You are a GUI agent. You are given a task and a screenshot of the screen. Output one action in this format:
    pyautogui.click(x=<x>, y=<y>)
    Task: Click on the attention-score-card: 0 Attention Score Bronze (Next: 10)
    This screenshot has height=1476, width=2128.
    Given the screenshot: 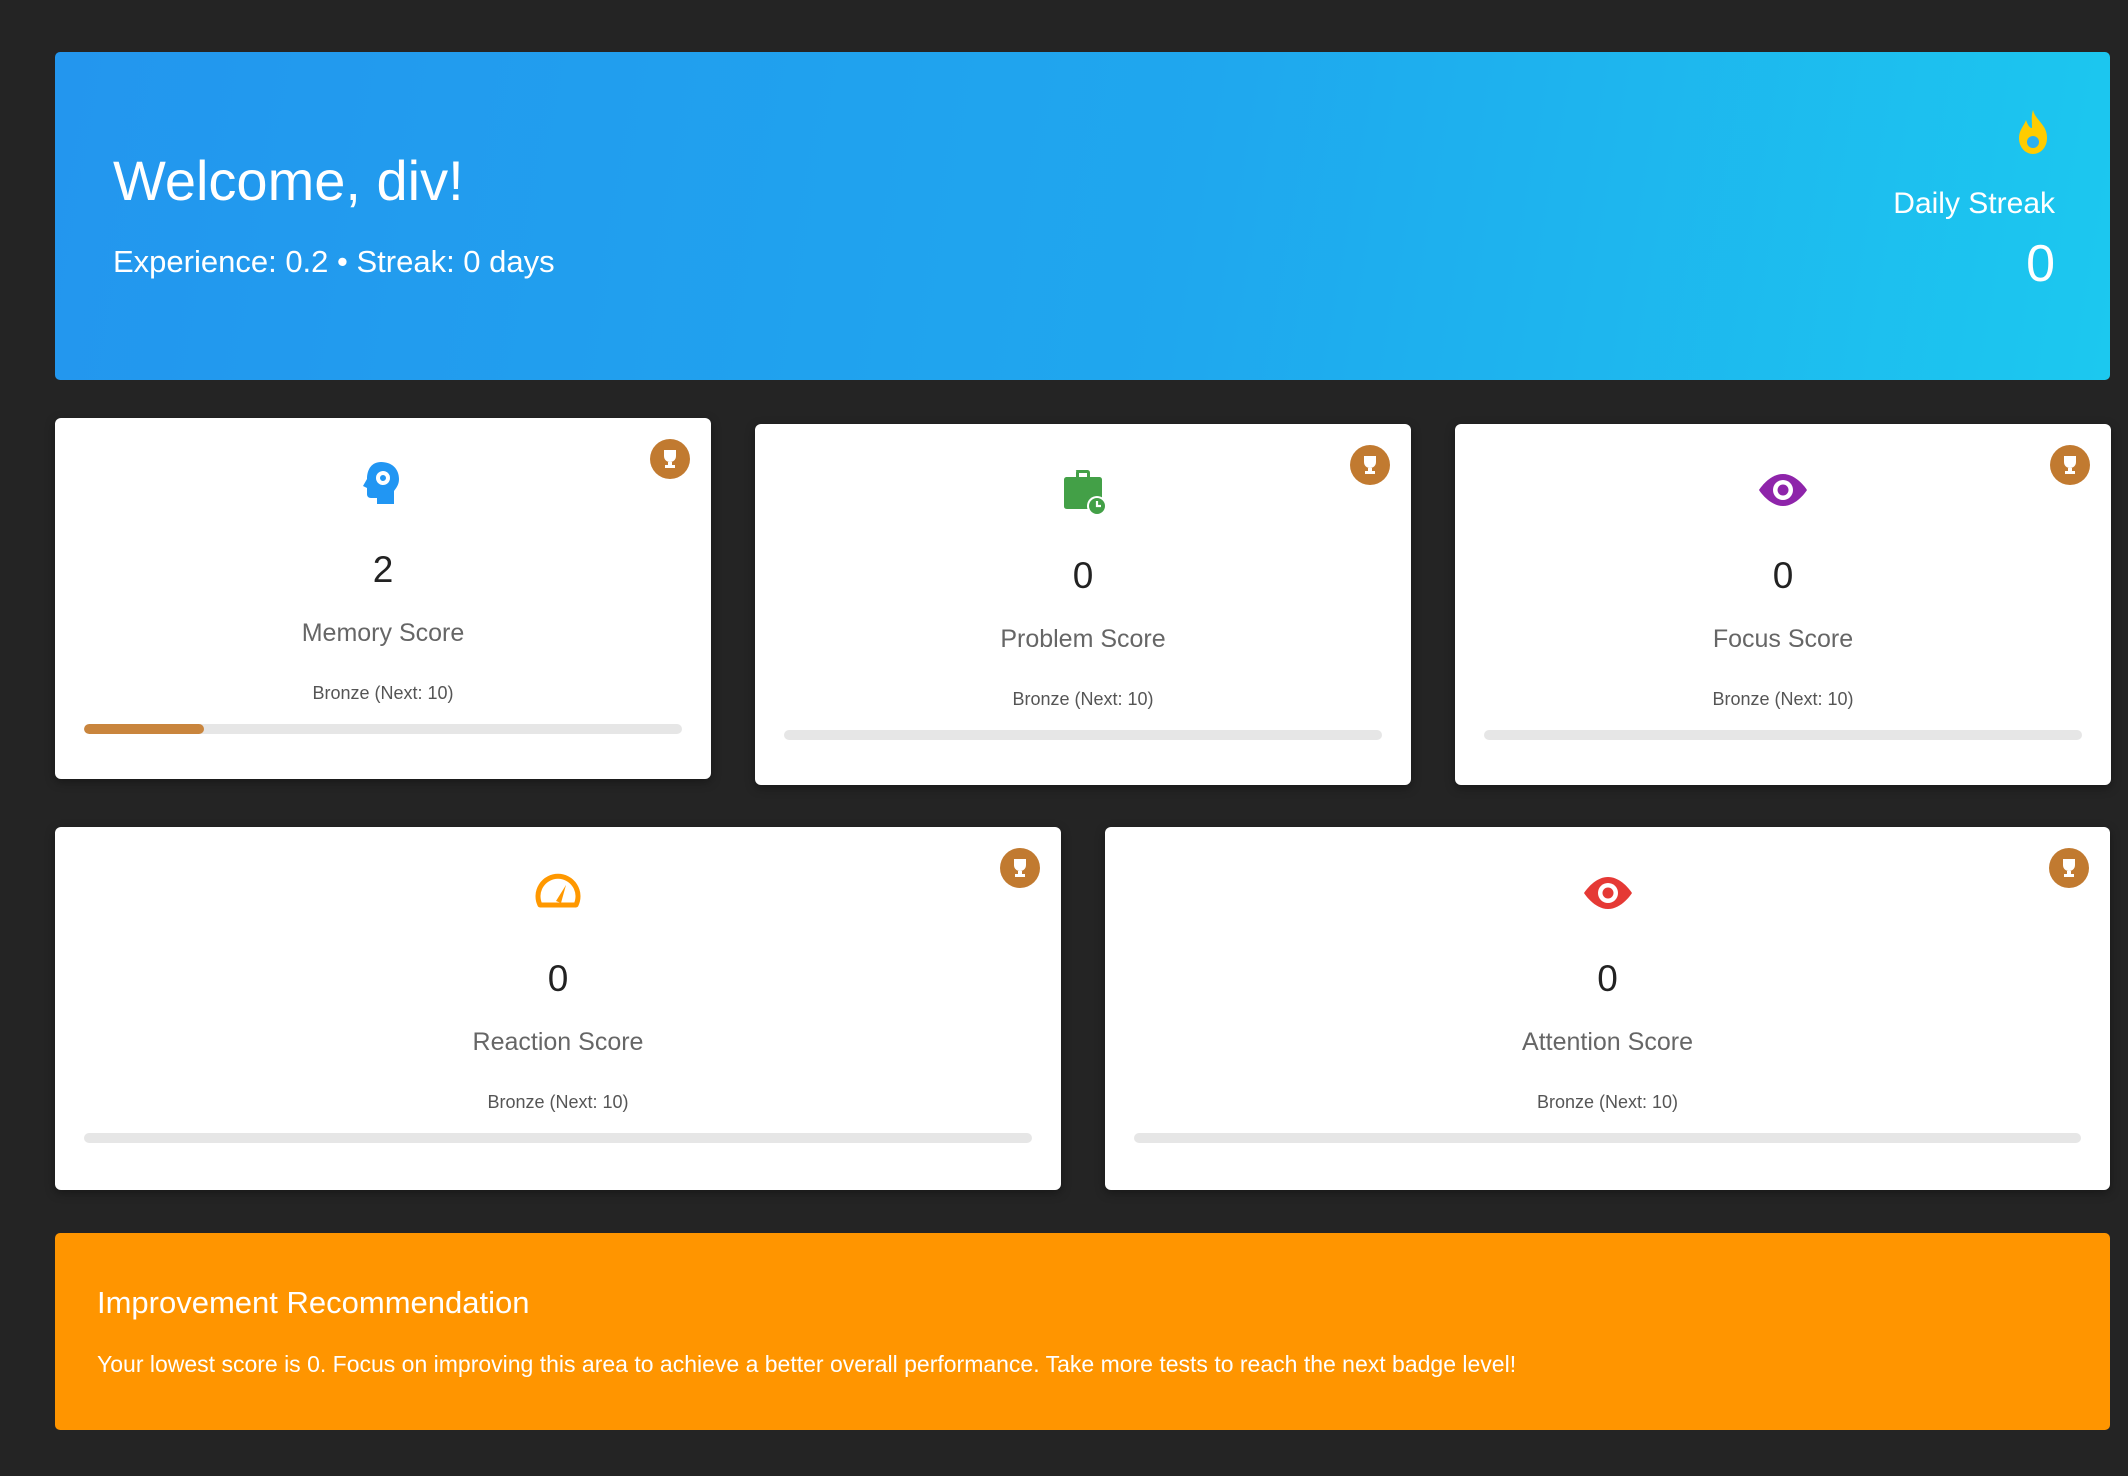 What is the action you would take?
    pyautogui.click(x=1607, y=1008)
    